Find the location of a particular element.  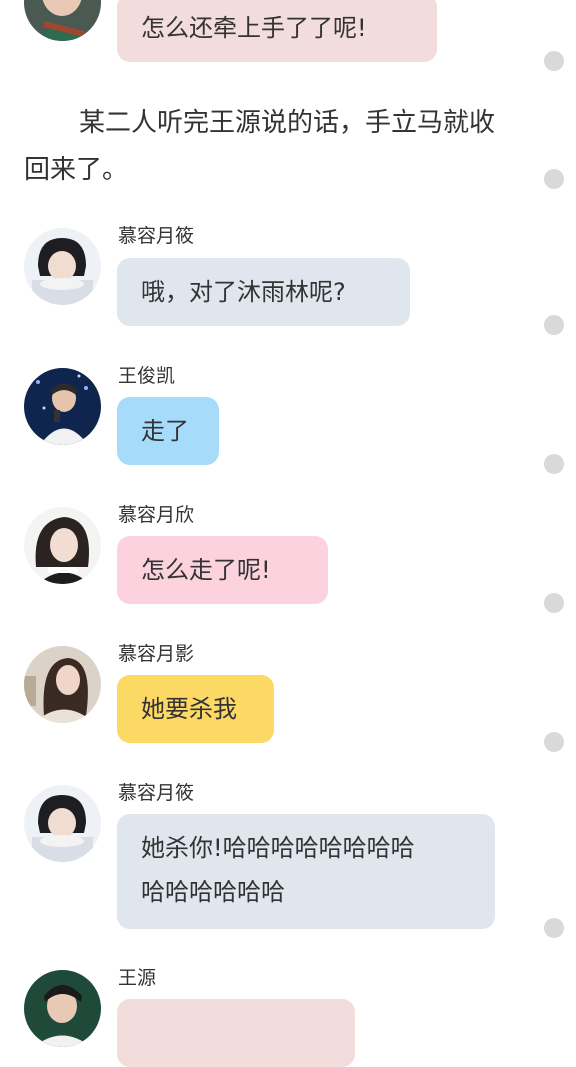

message-text: 走了 is located at coordinates (165, 431).